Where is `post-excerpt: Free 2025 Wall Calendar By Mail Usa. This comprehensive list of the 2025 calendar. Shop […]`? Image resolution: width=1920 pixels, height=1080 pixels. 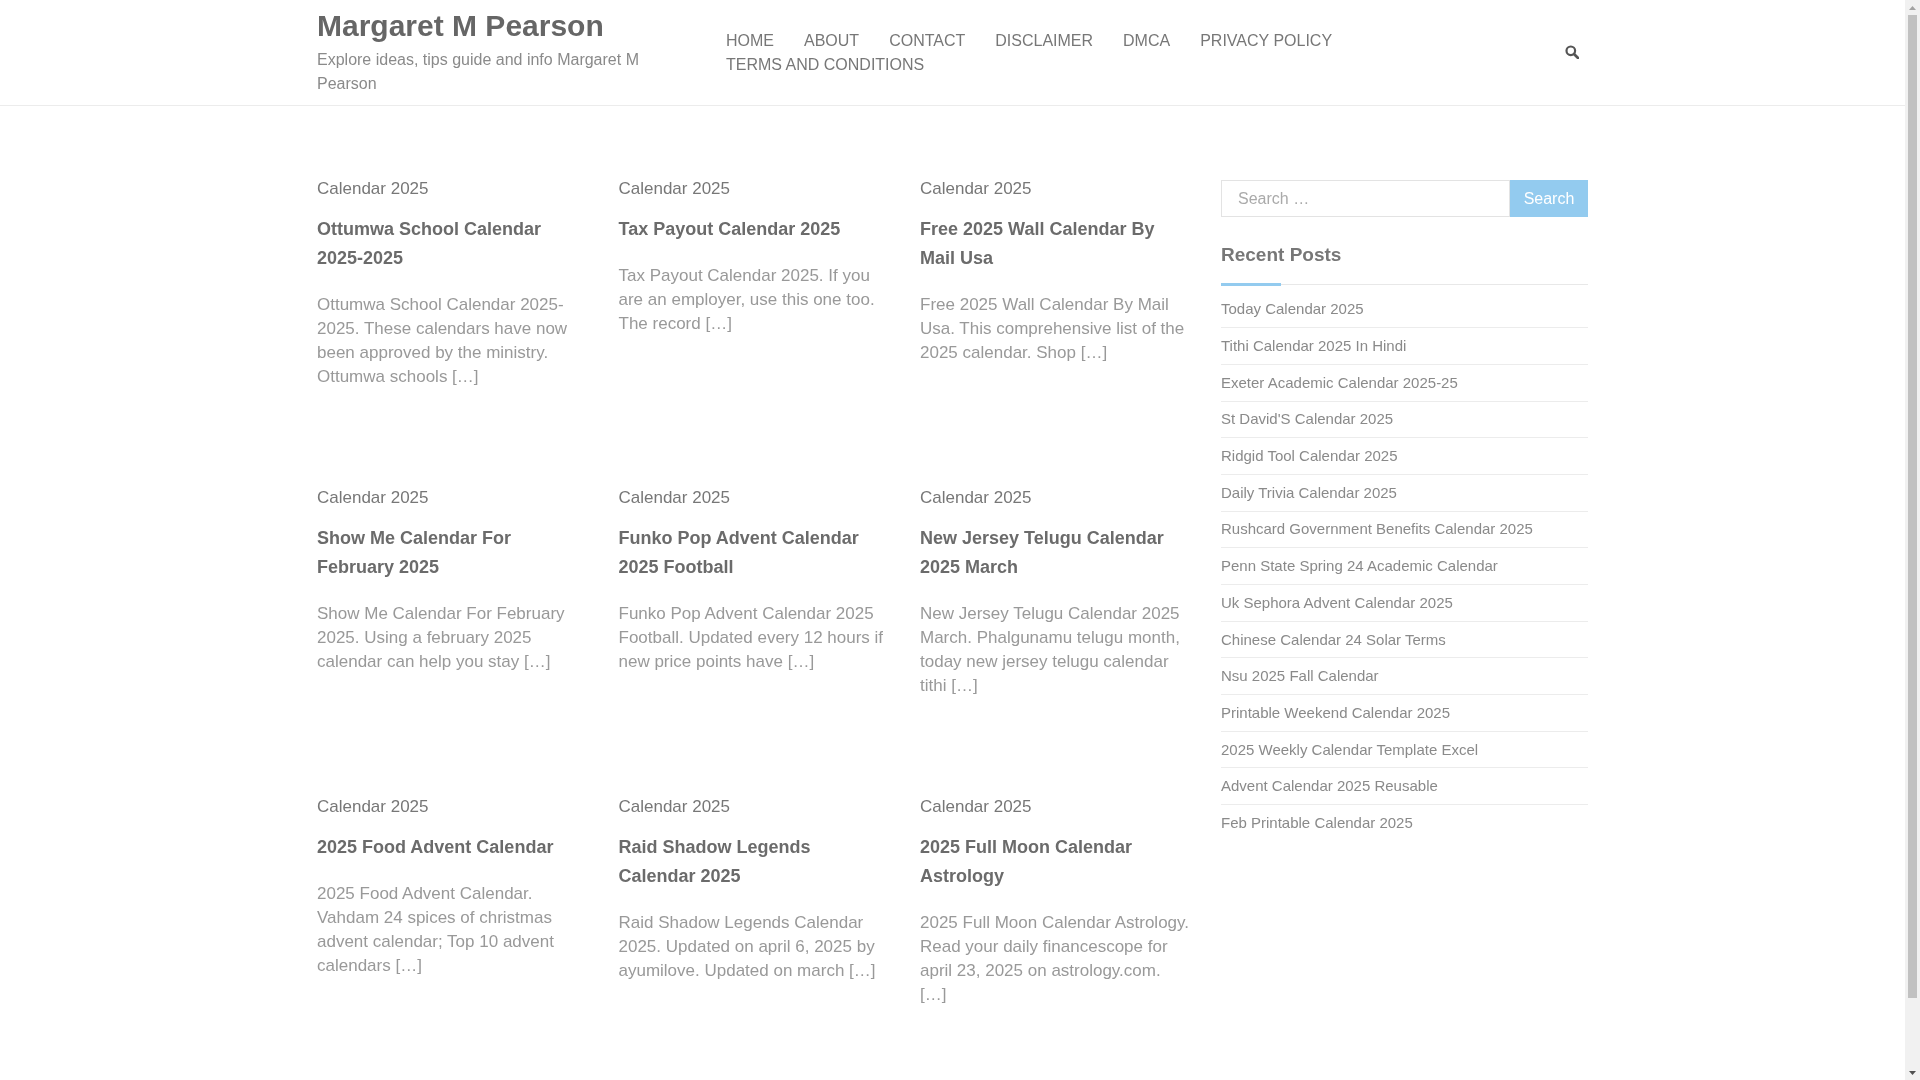 post-excerpt: Free 2025 Wall Calendar By Mail Usa. This comprehensive list of the 2025 calendar. Shop […] is located at coordinates (1053, 329).